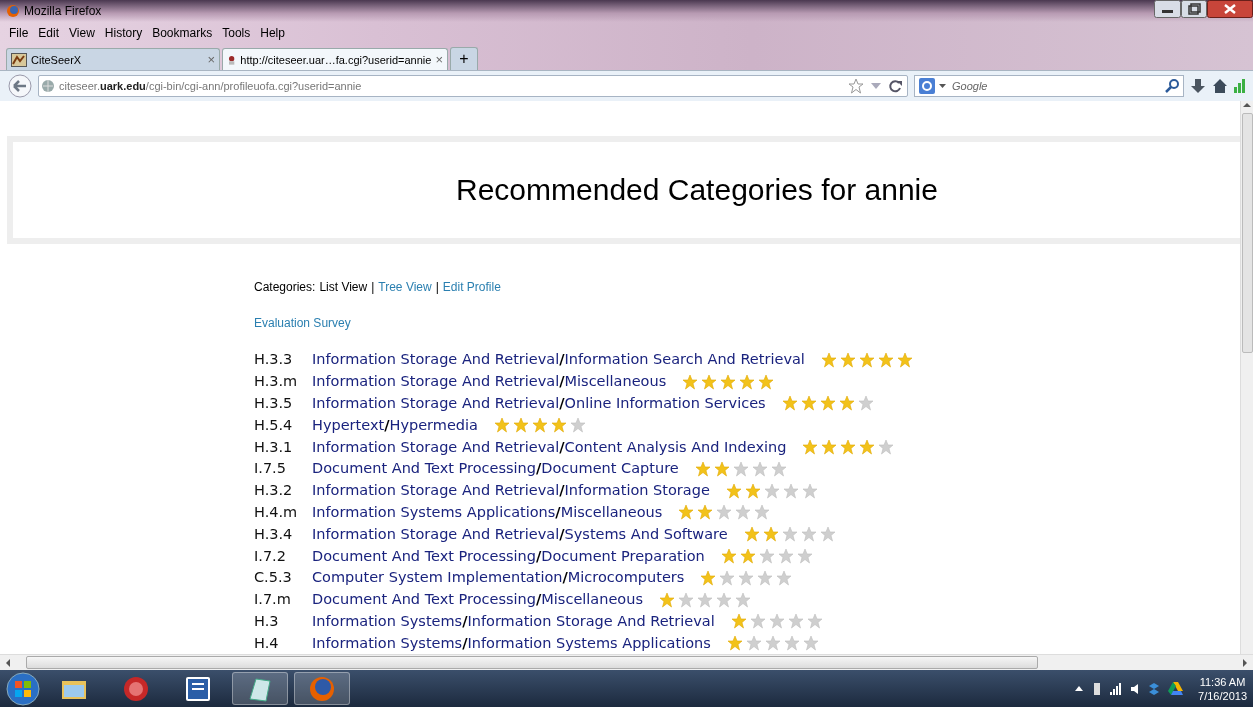 The image size is (1253, 707). What do you see at coordinates (539, 403) in the screenshot?
I see `category-link: Information Storage And Retrieval/Online Information Services` at bounding box center [539, 403].